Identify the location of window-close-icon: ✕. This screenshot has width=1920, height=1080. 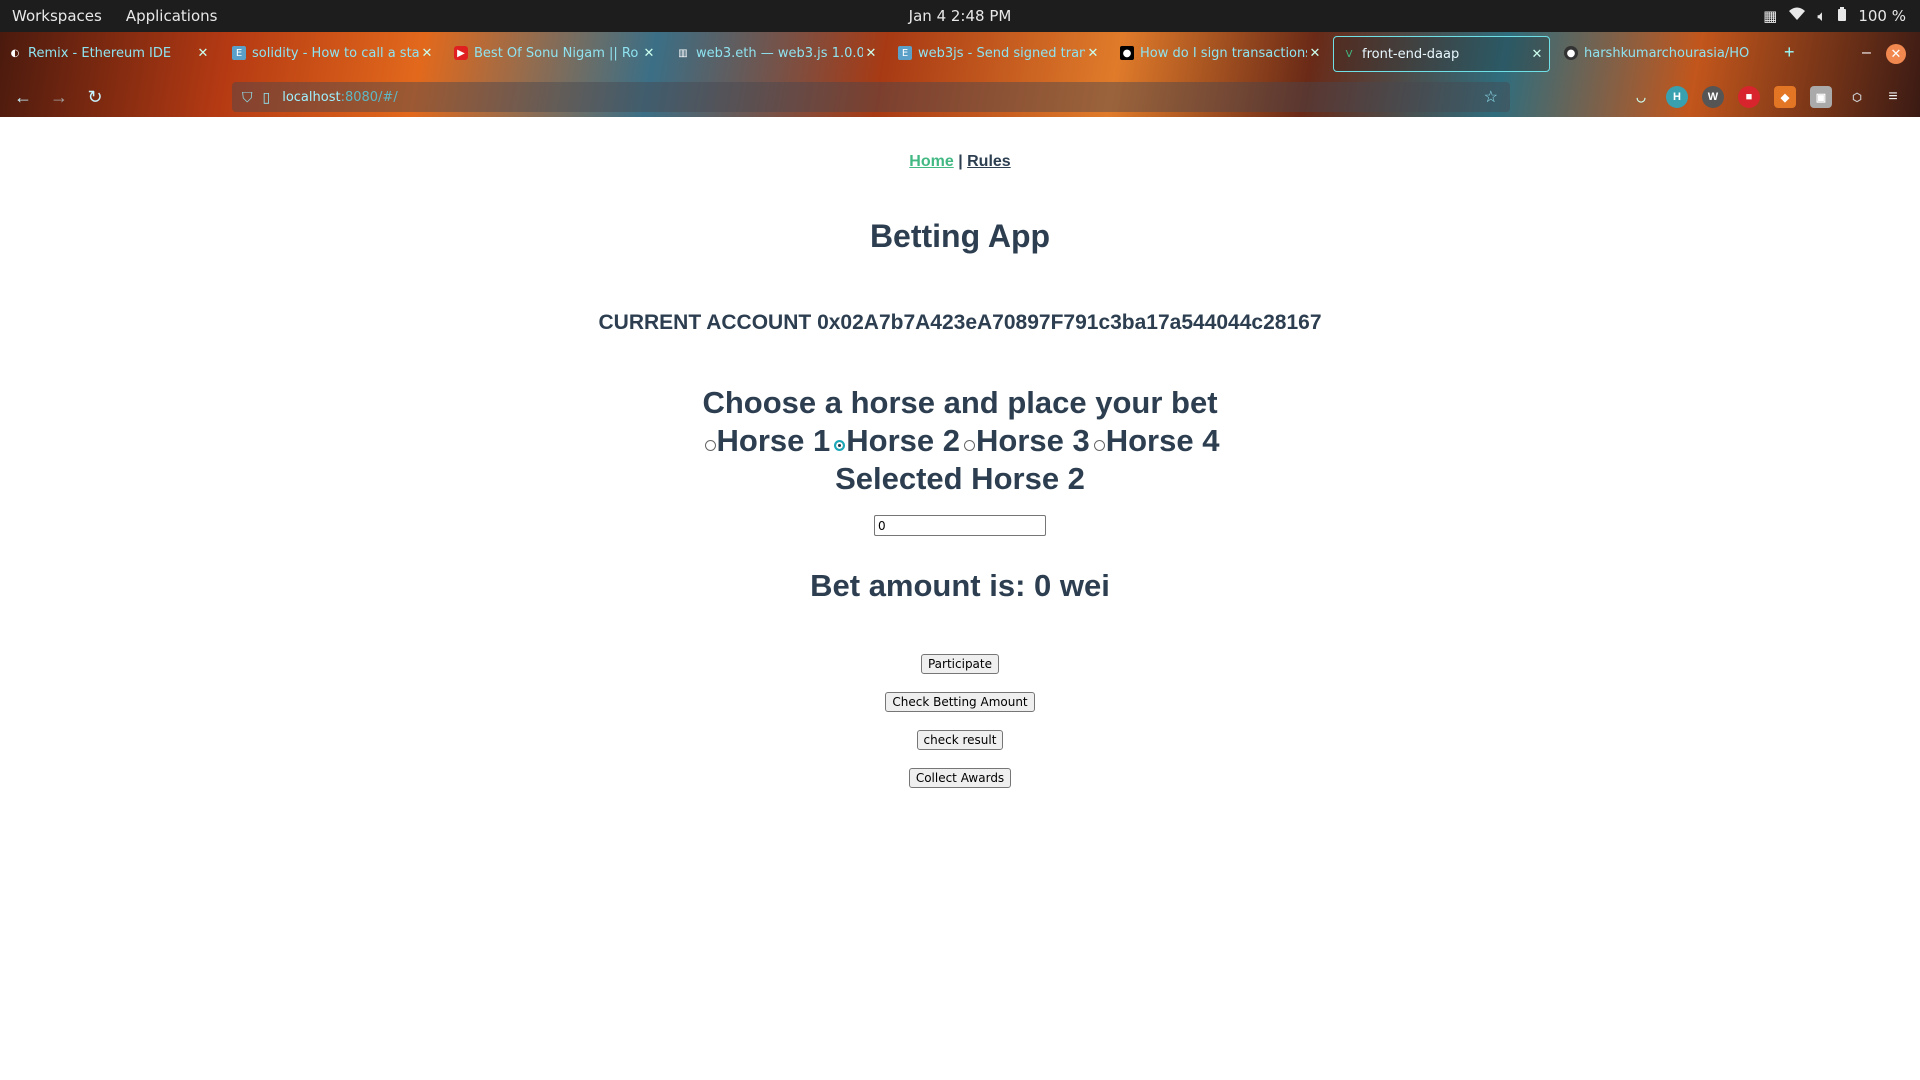
(1896, 54).